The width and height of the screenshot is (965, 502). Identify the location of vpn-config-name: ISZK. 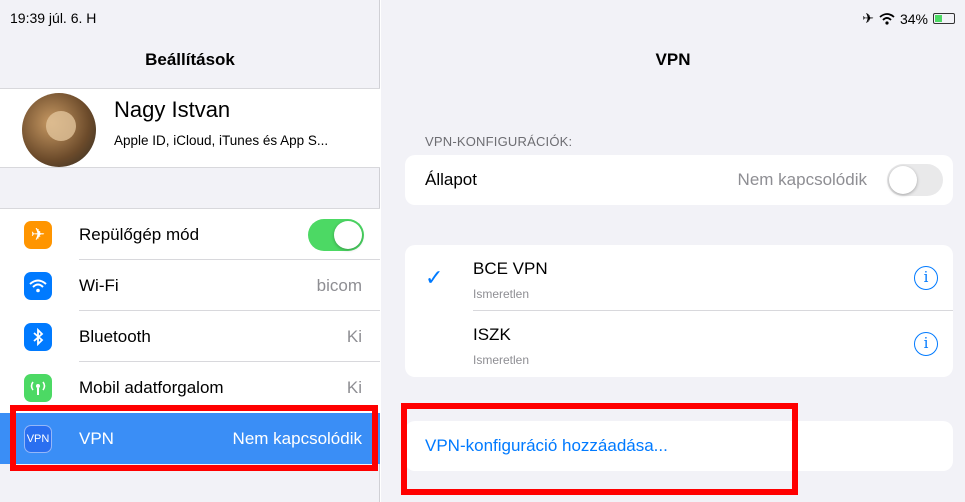
(492, 334).